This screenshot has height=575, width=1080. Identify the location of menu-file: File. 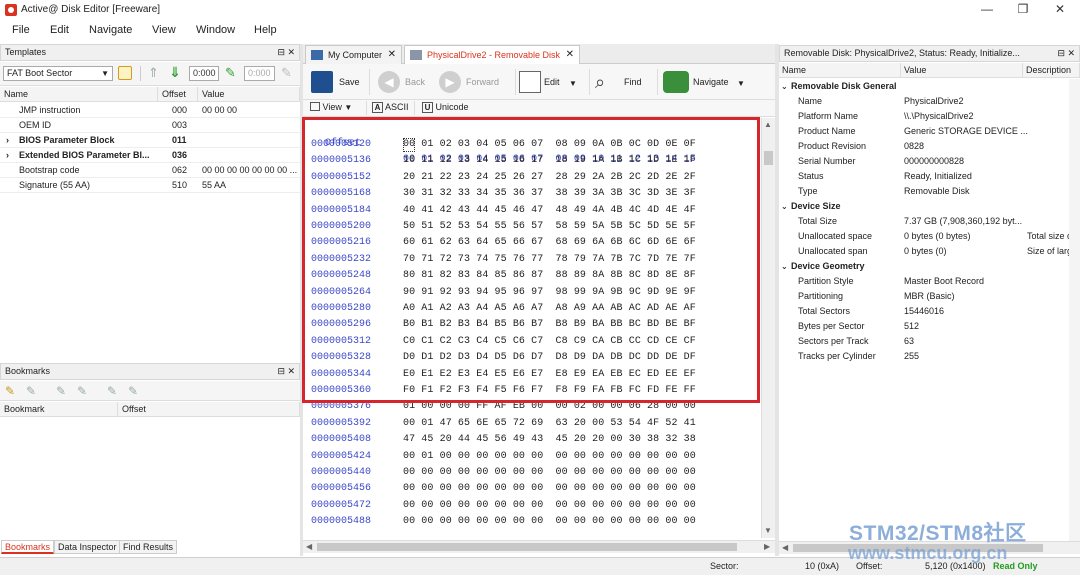
(21, 30).